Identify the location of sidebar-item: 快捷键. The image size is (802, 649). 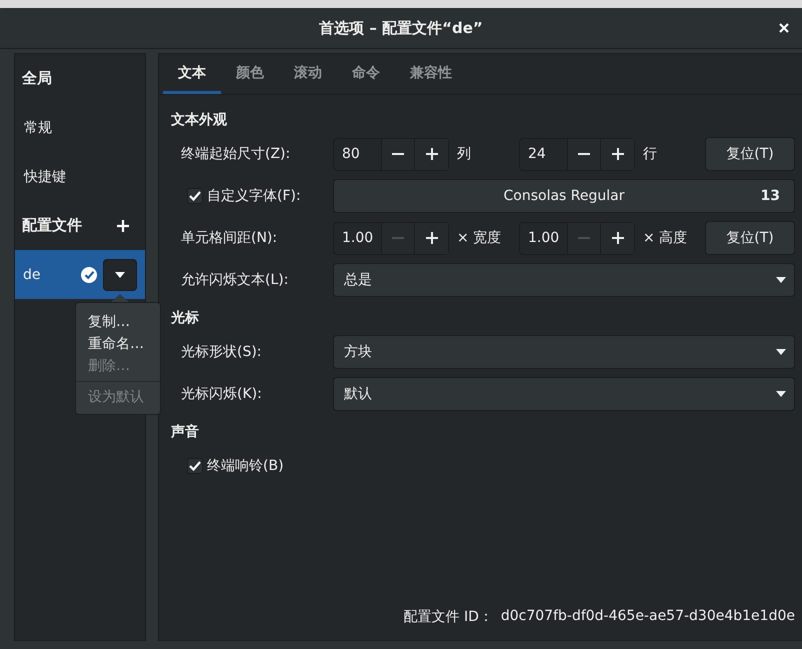
(80, 176).